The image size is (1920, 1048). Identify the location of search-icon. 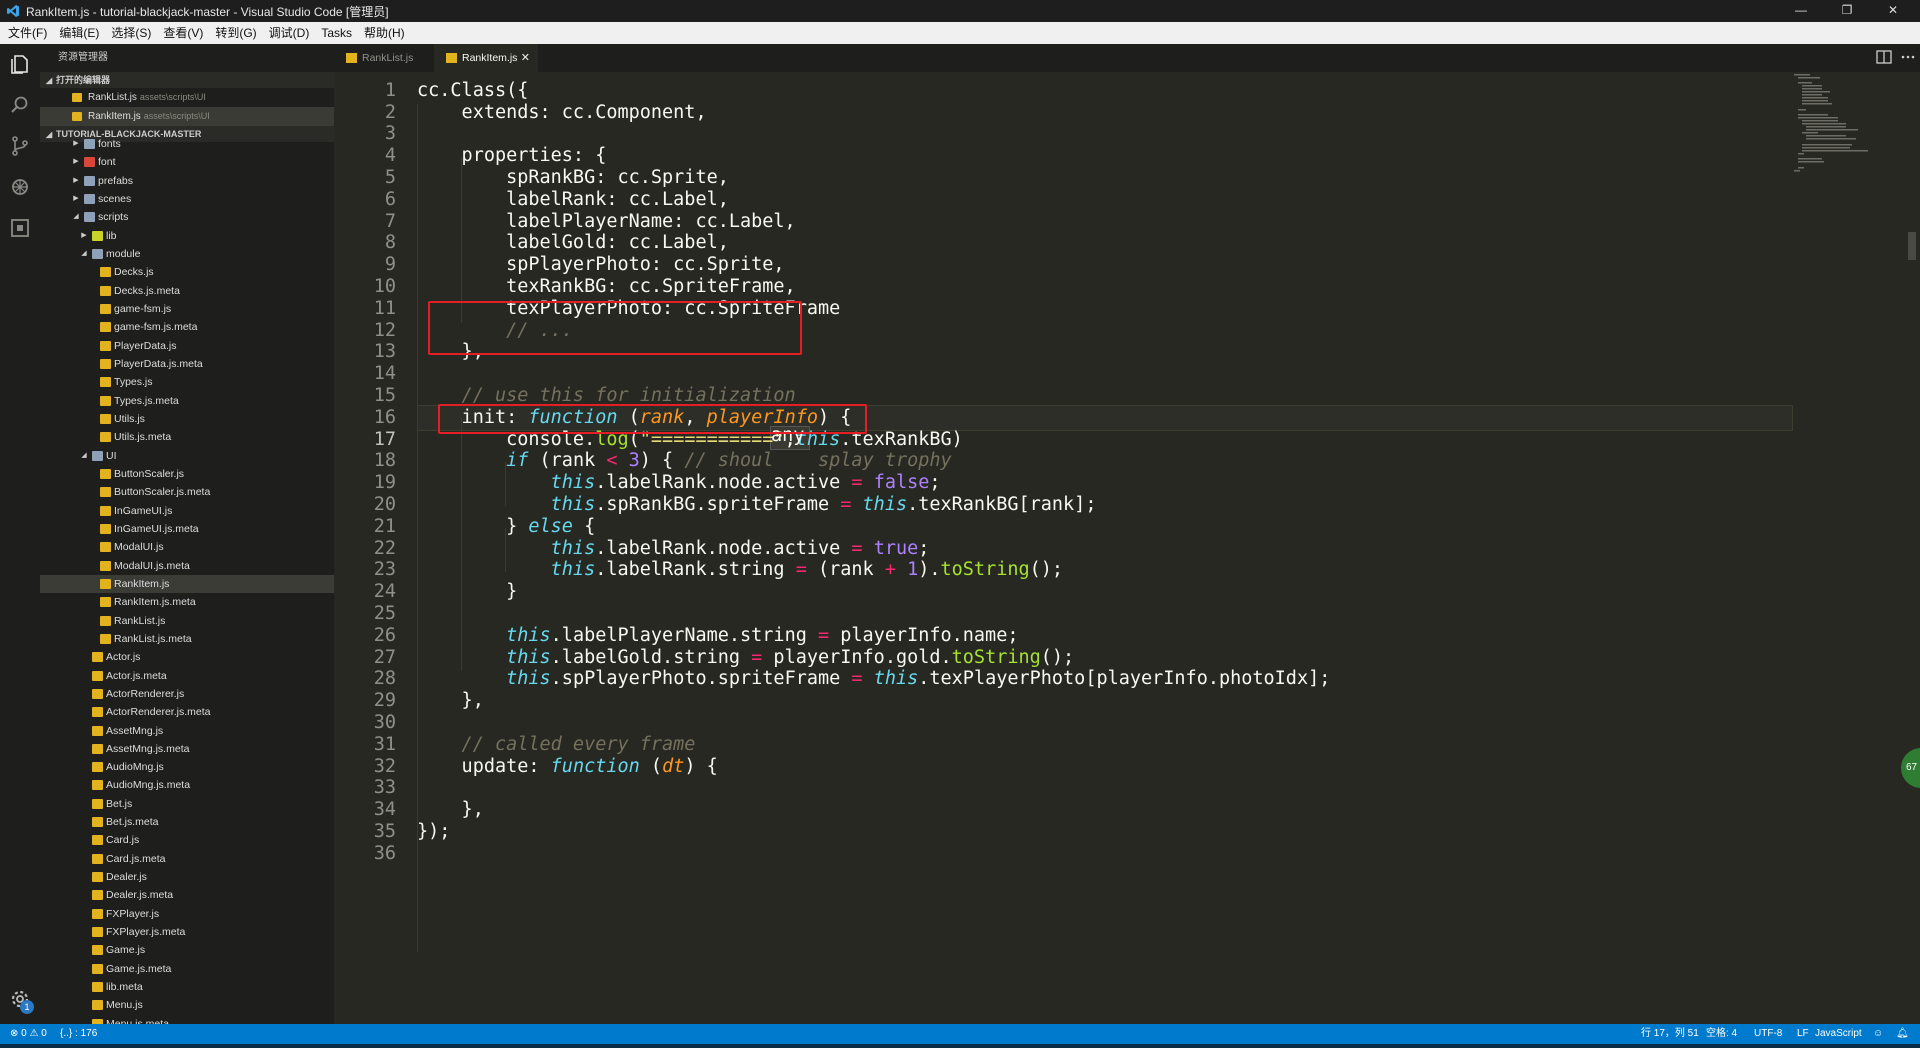
(20, 105).